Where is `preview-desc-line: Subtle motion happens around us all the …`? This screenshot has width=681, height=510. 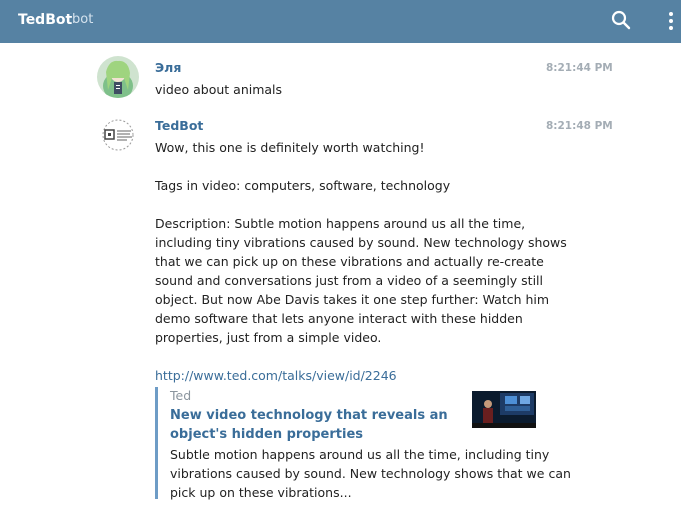
preview-desc-line: Subtle motion happens around us all the … is located at coordinates (360, 454).